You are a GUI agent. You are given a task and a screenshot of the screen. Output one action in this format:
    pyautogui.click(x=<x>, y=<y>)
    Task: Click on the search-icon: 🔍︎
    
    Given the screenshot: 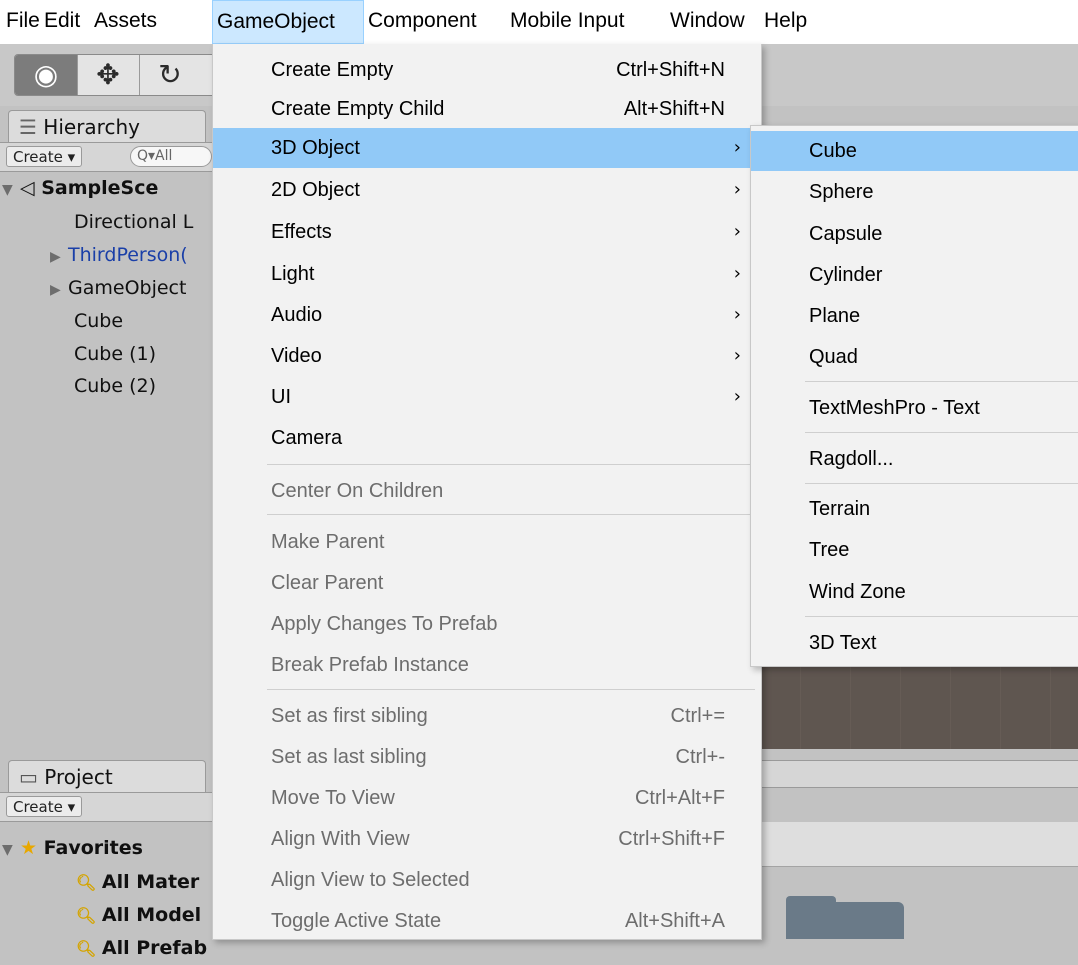 What is the action you would take?
    pyautogui.click(x=89, y=915)
    